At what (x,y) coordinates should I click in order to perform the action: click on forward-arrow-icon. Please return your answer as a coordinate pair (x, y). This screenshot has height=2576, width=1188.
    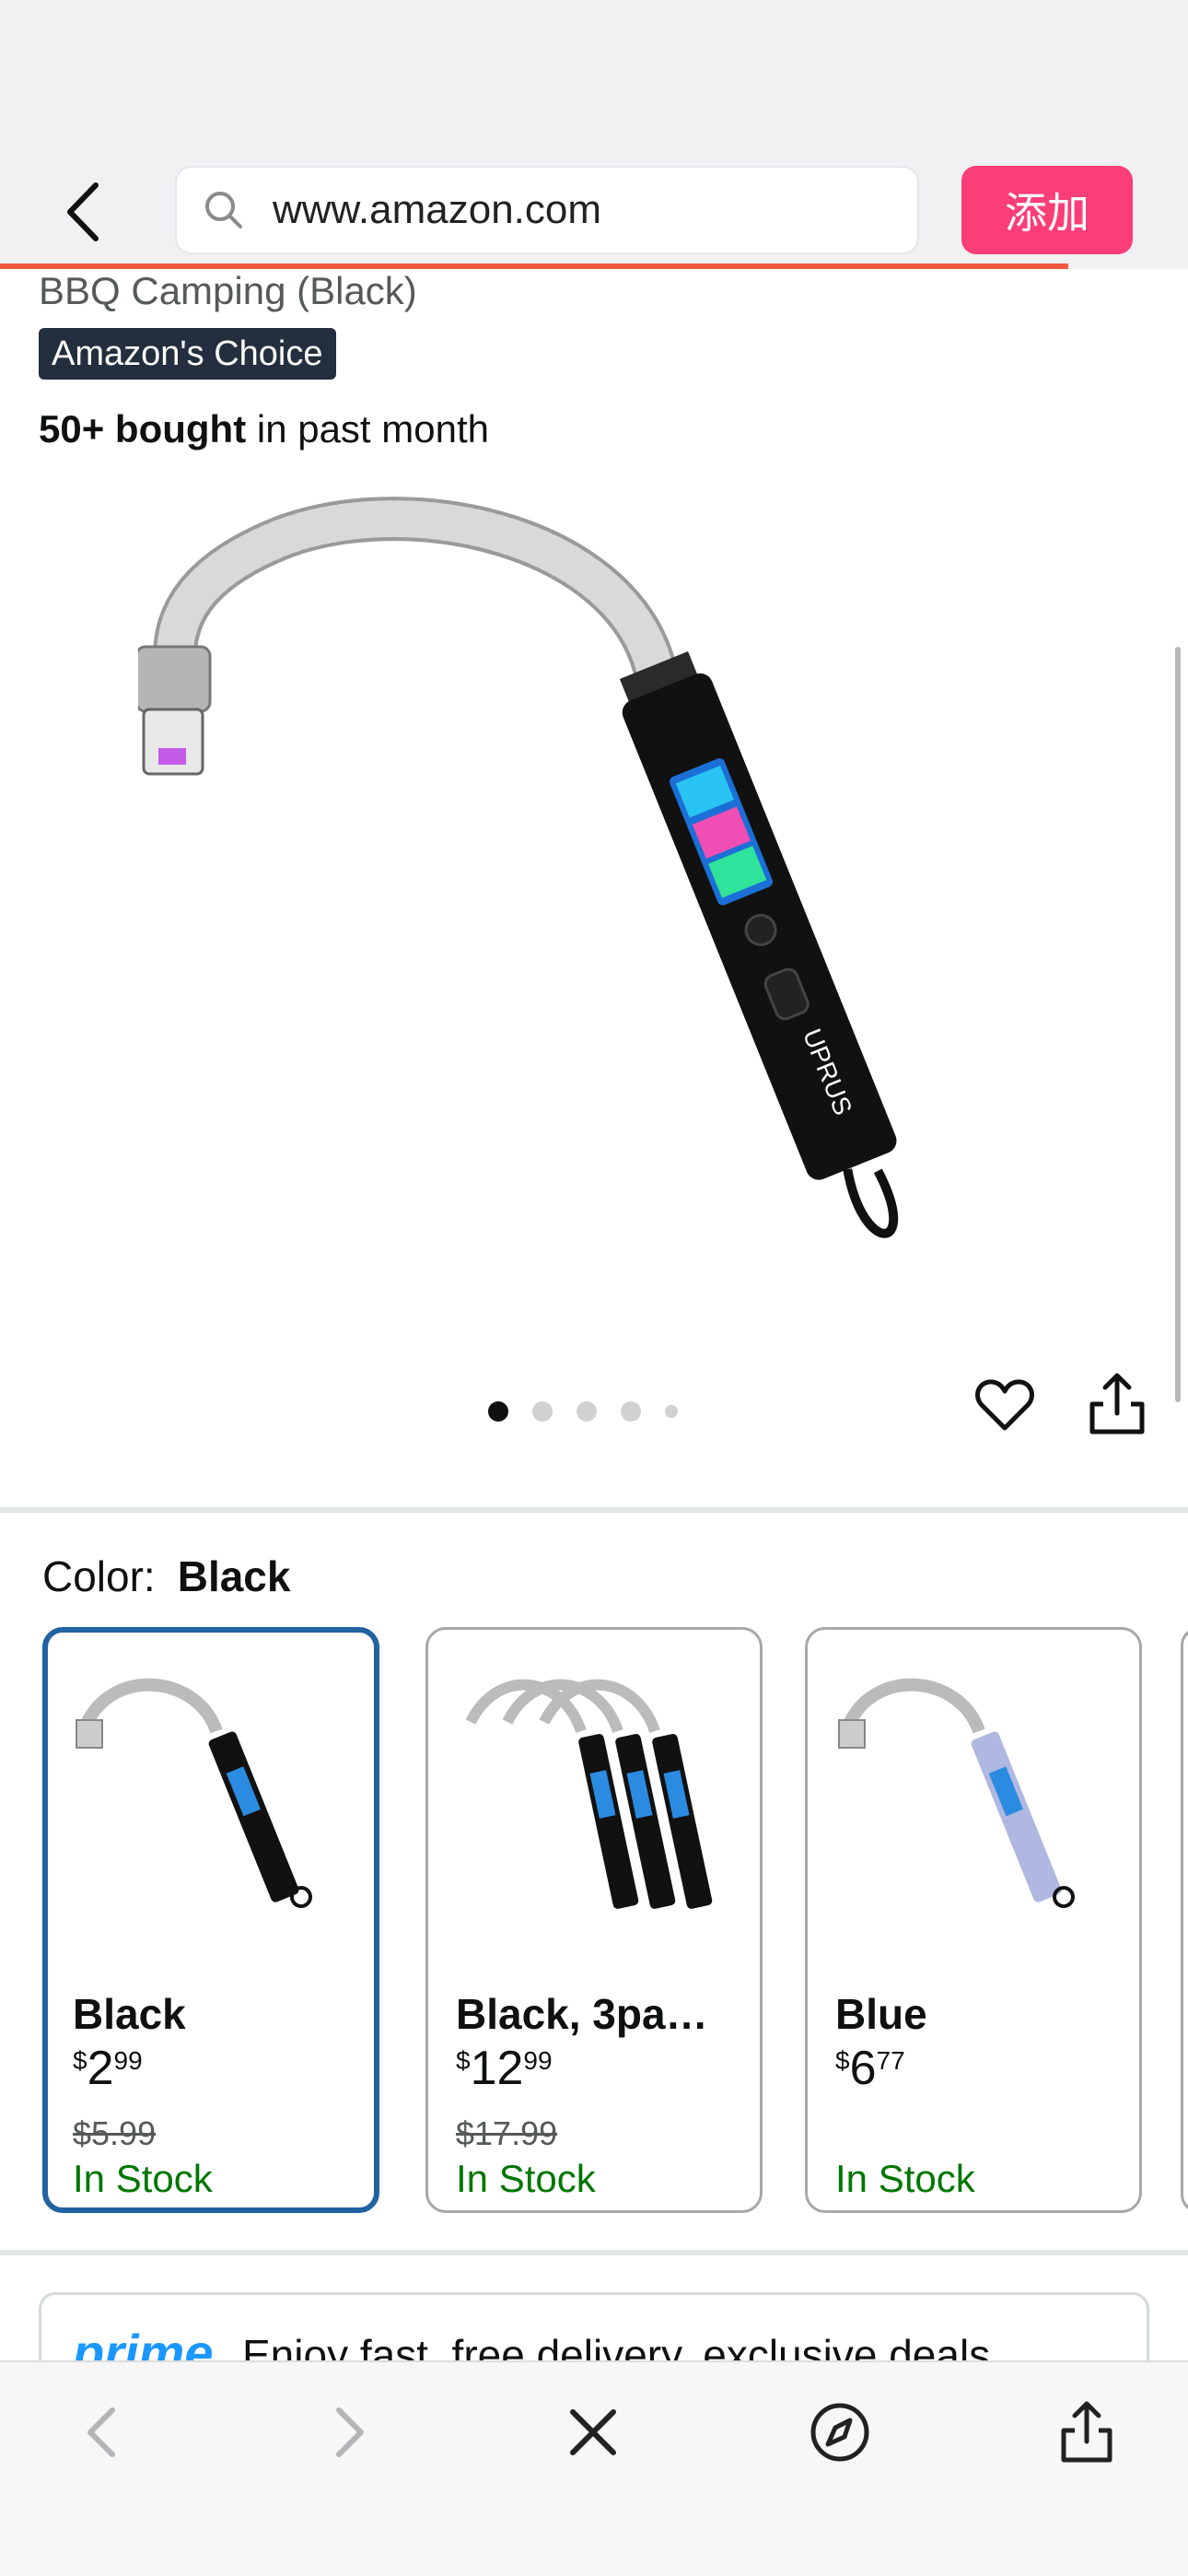
    Looking at the image, I should click on (350, 2432).